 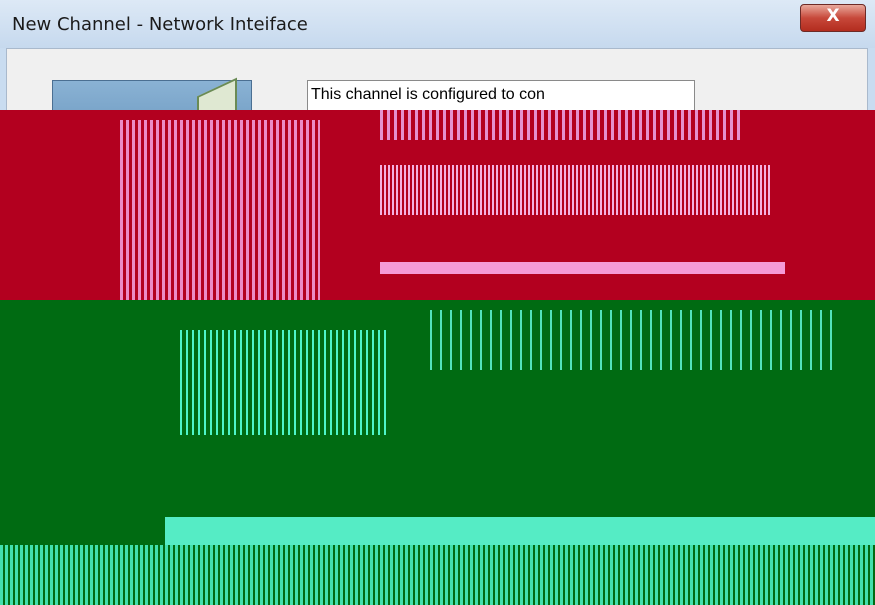 I want to click on close-icon: X, so click(x=833, y=16).